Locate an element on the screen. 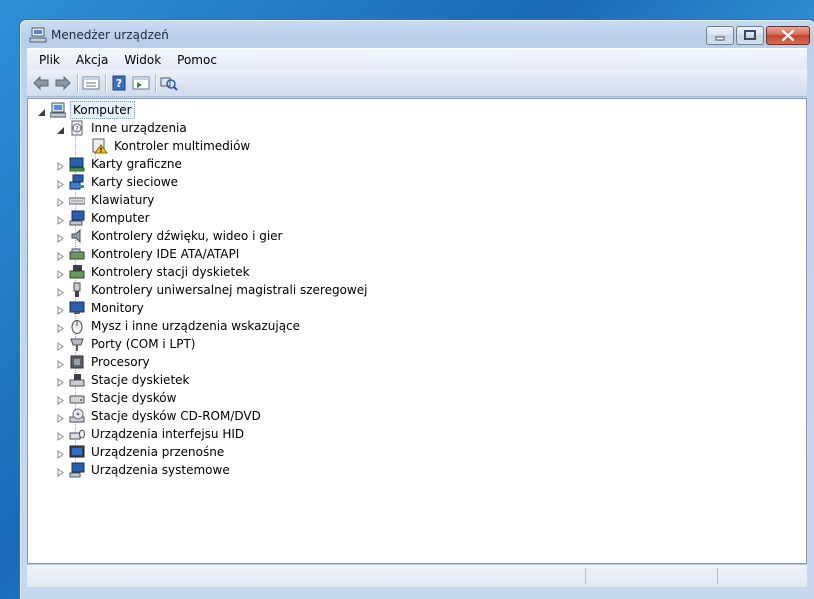 This screenshot has width=814, height=599. menu-bar: Plik Akcja Widok Pomoc is located at coordinates (417, 59).